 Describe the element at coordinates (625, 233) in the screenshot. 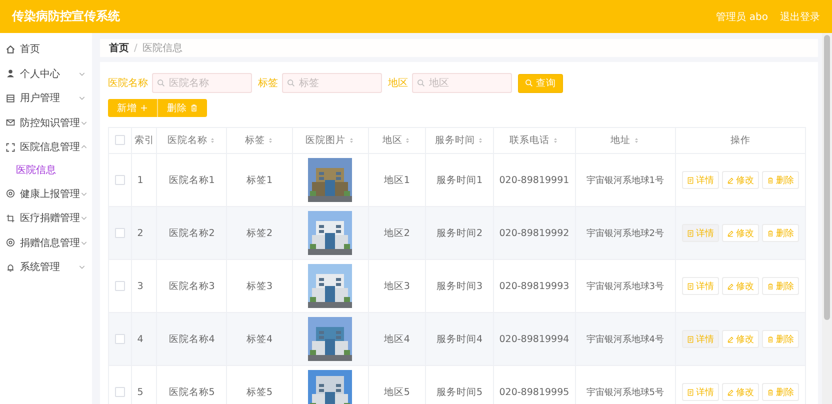

I see `table-cell: 宇宙银河系地球2号` at that location.